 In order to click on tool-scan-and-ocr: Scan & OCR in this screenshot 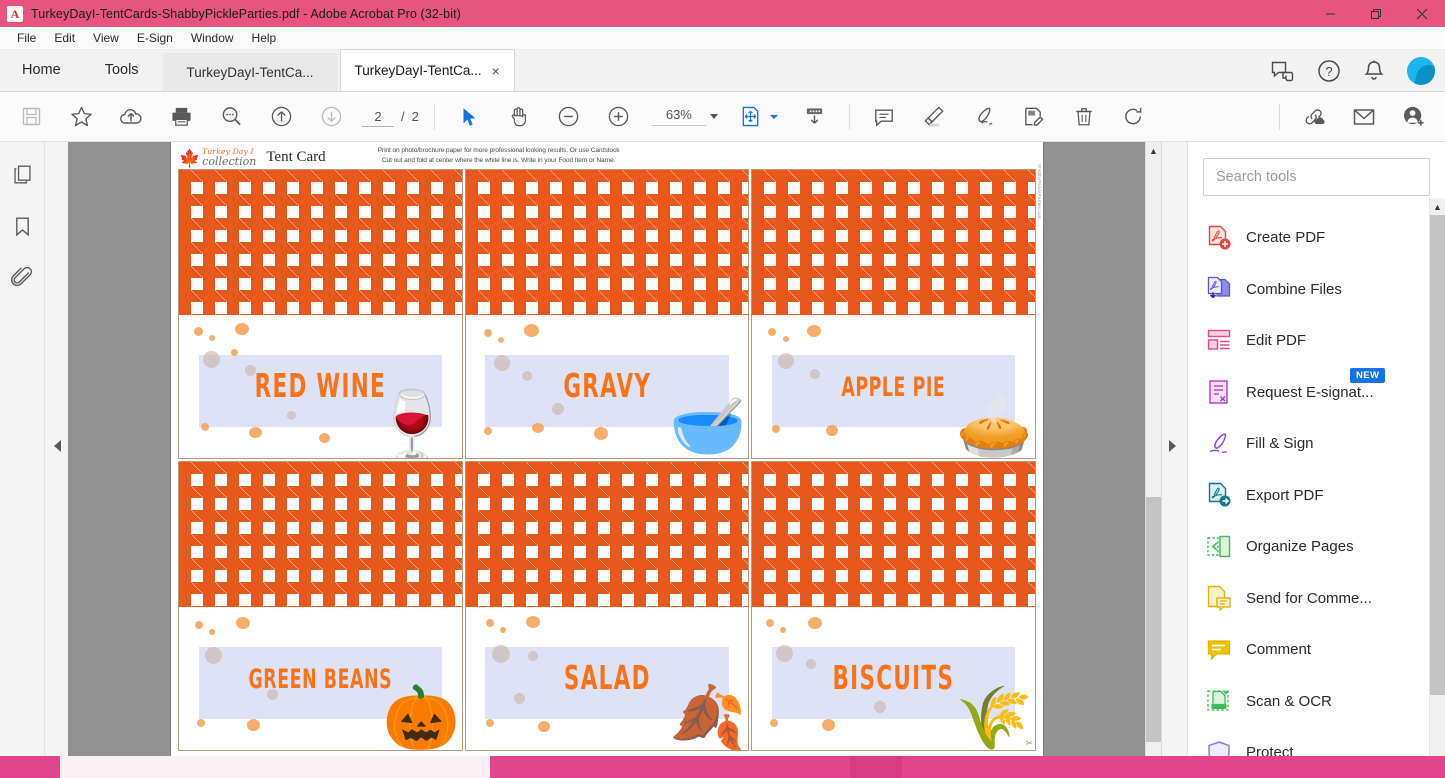, I will do `click(1316, 702)`.